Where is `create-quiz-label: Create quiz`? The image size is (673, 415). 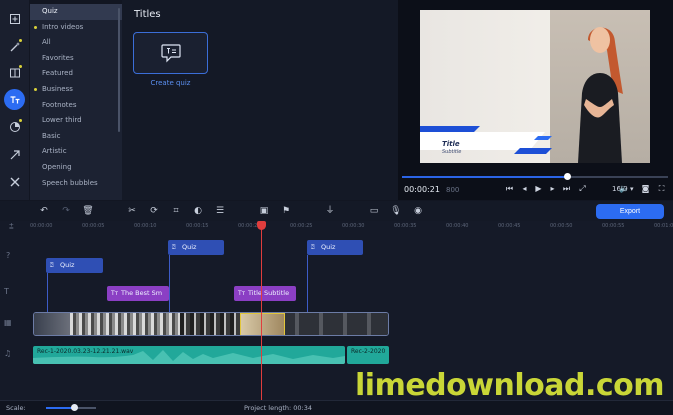 create-quiz-label: Create quiz is located at coordinates (170, 83).